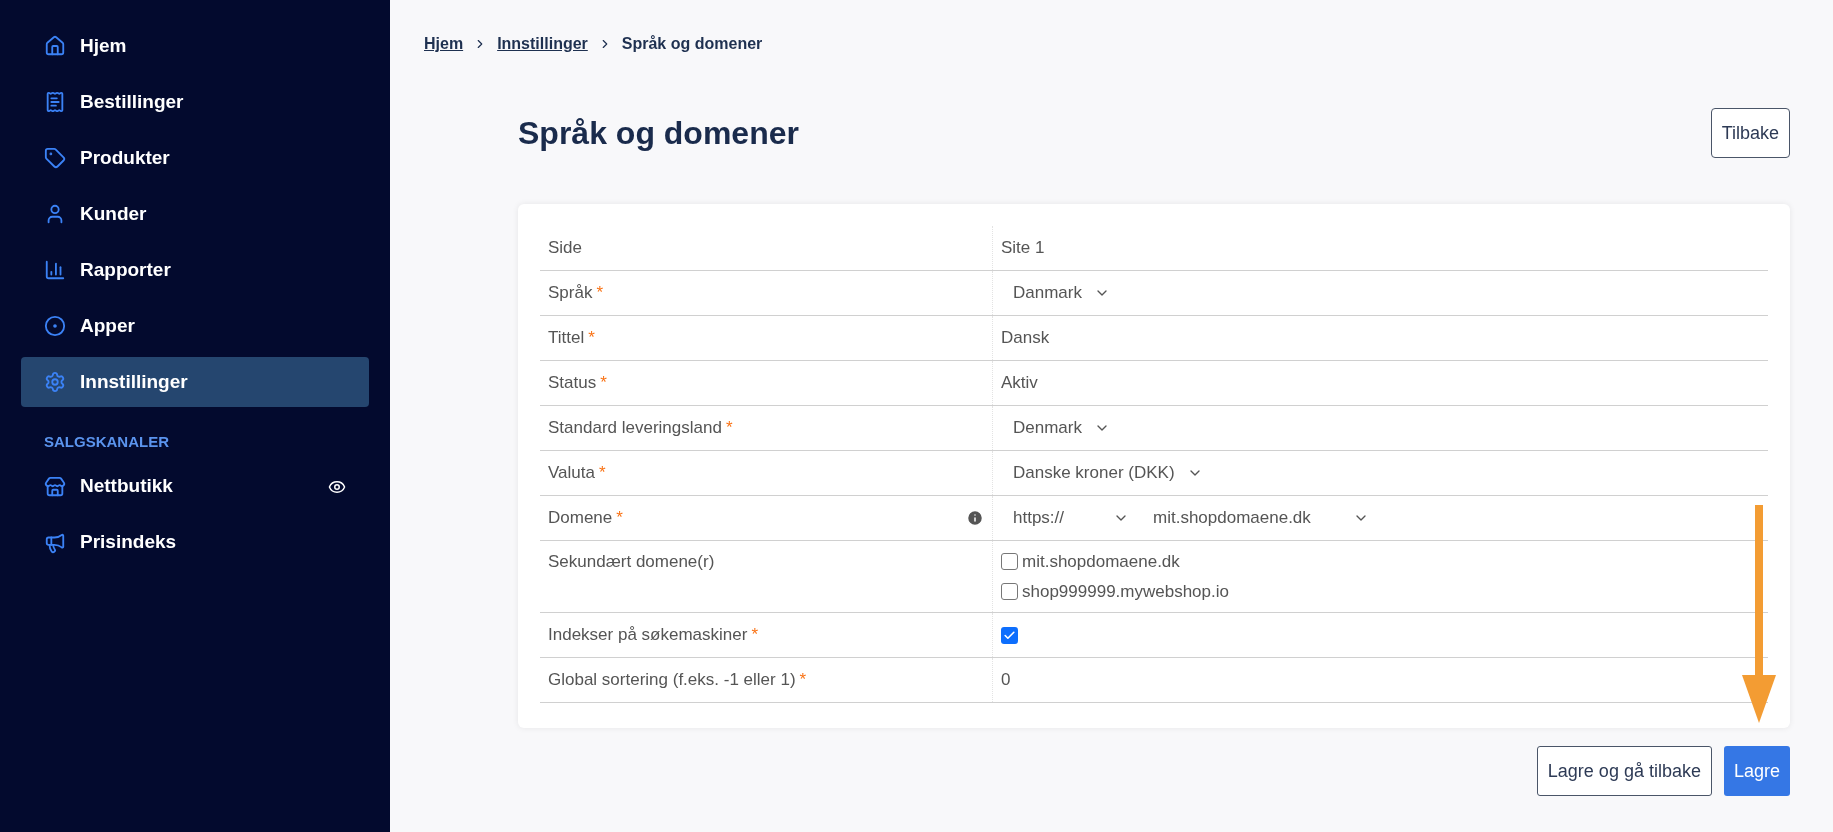  What do you see at coordinates (1261, 518) in the screenshot?
I see `domain-select: mit.shopdomaene.dk` at bounding box center [1261, 518].